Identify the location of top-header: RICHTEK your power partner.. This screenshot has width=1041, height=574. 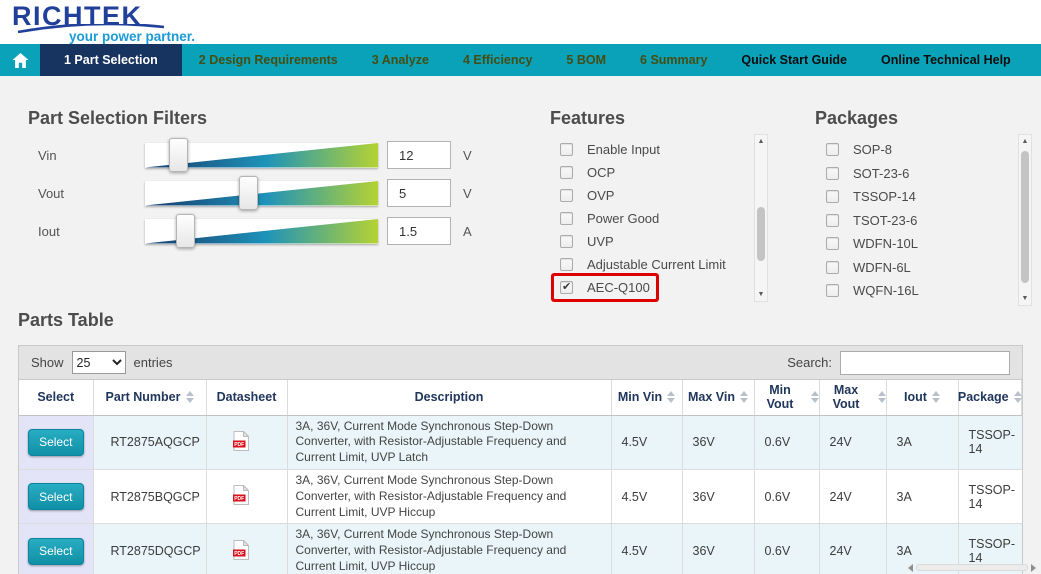
(520, 22).